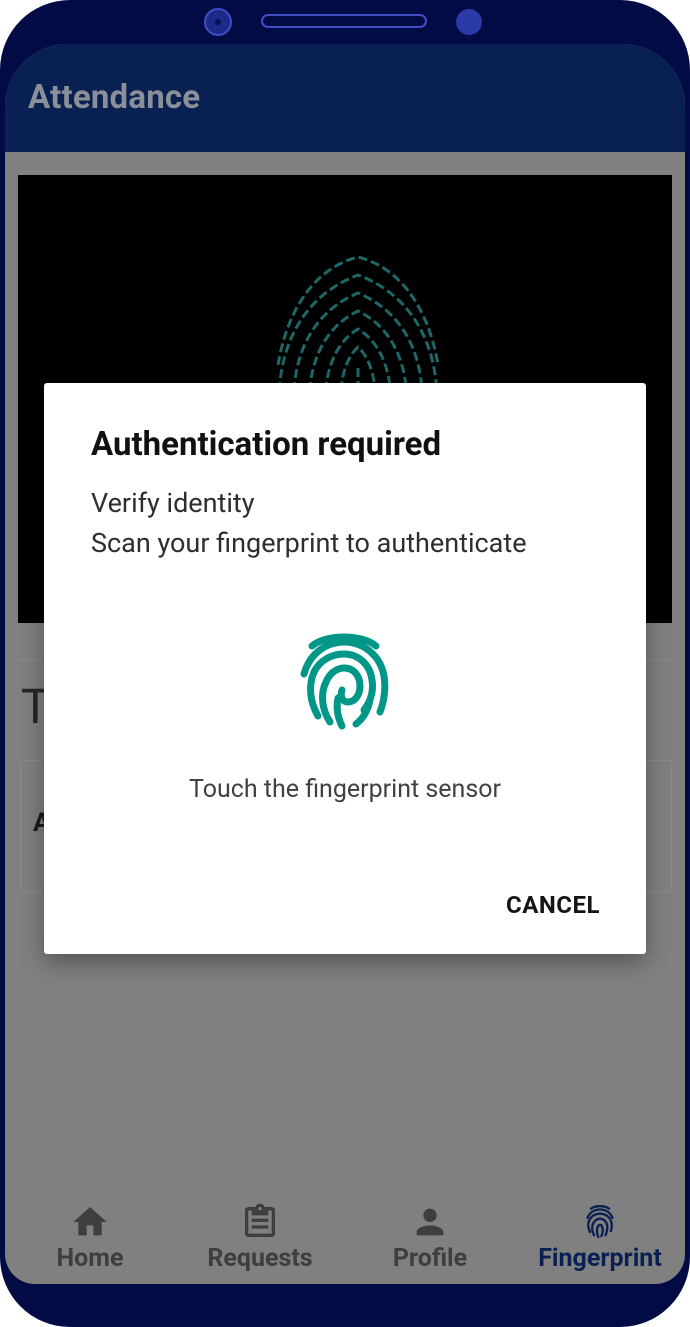  Describe the element at coordinates (114, 97) in the screenshot. I see `app-title: Attendance` at that location.